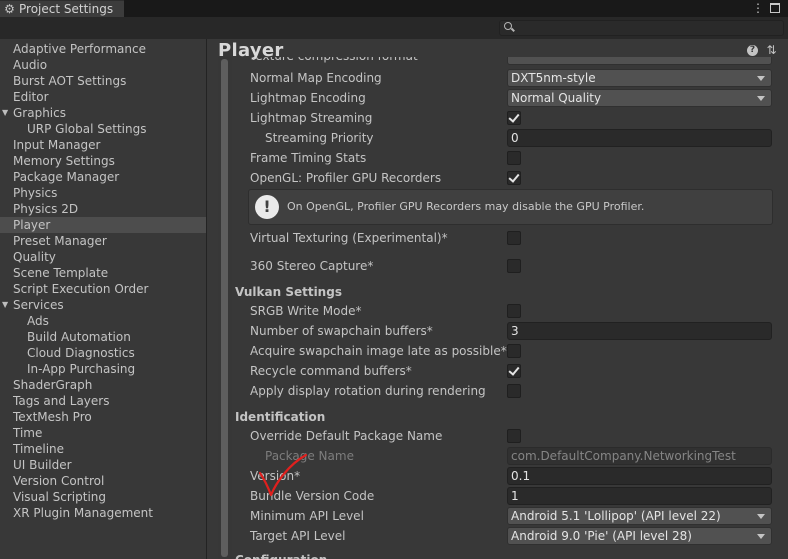 Image resolution: width=788 pixels, height=559 pixels. Describe the element at coordinates (514, 391) in the screenshot. I see `display-rotation-checkbox` at that location.